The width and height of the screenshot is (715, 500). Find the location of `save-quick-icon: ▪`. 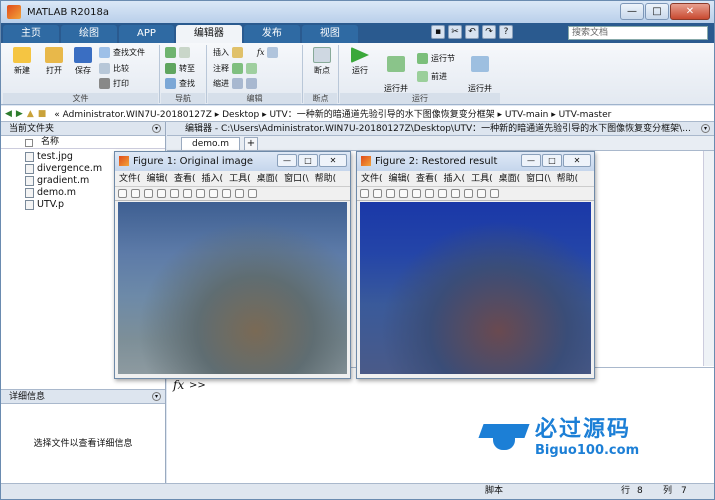

save-quick-icon: ▪ is located at coordinates (438, 32).